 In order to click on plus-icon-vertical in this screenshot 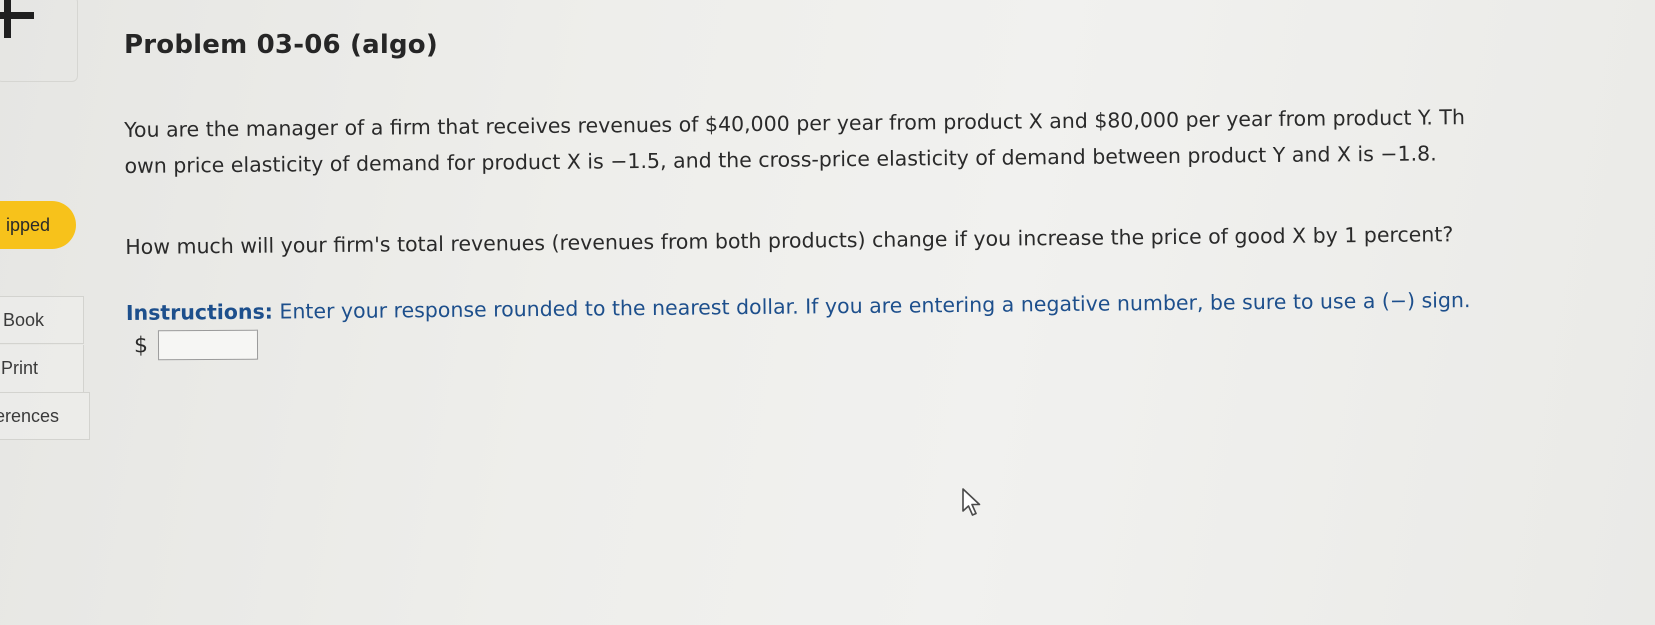, I will do `click(7, 19)`.